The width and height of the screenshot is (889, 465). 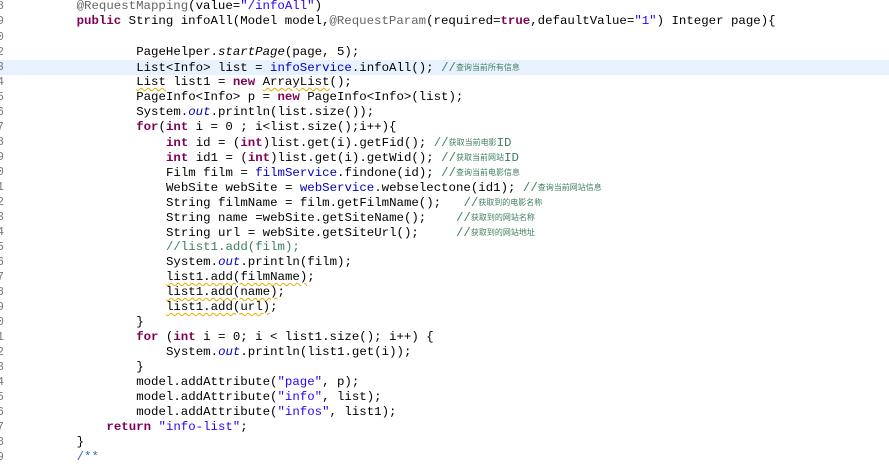 What do you see at coordinates (341, 382) in the screenshot?
I see `code-token: , p);` at bounding box center [341, 382].